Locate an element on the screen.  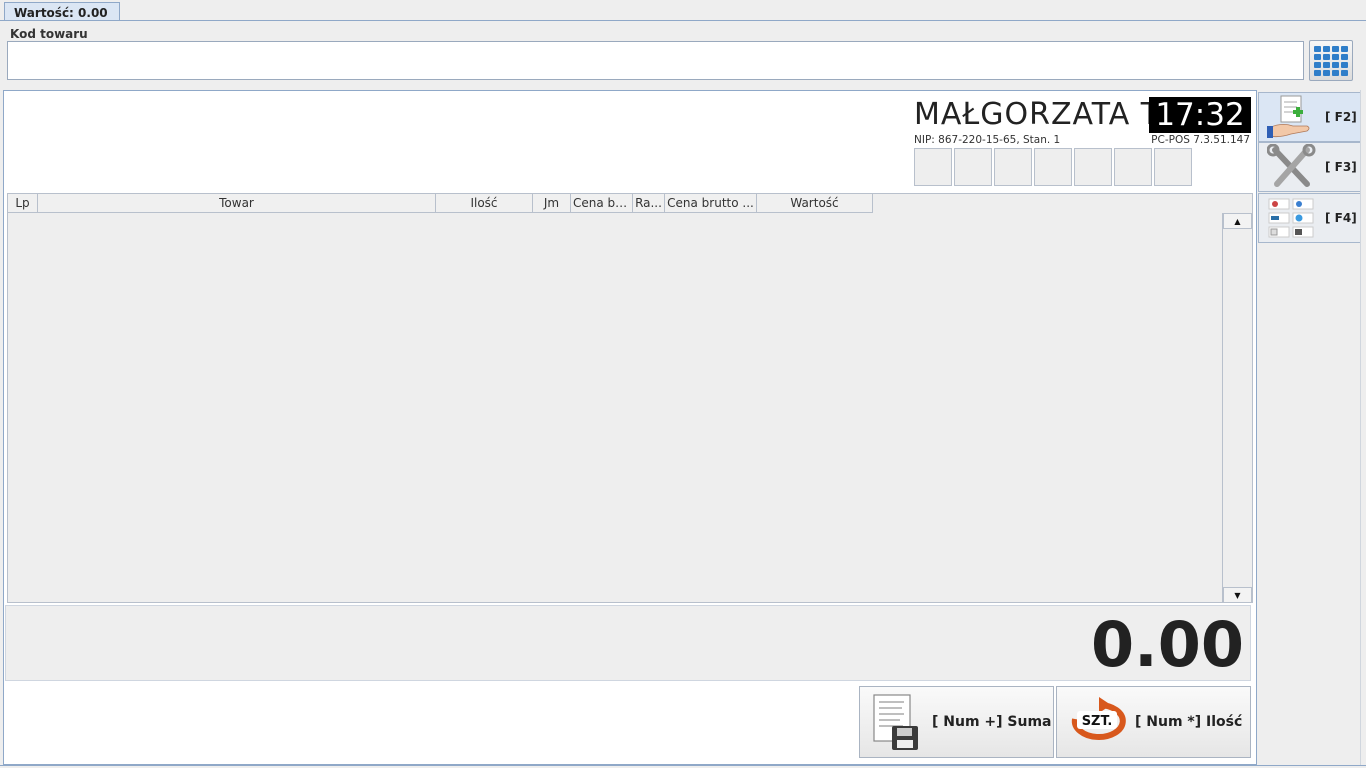
suma-button: [ Num +] Suma is located at coordinates (956, 722).